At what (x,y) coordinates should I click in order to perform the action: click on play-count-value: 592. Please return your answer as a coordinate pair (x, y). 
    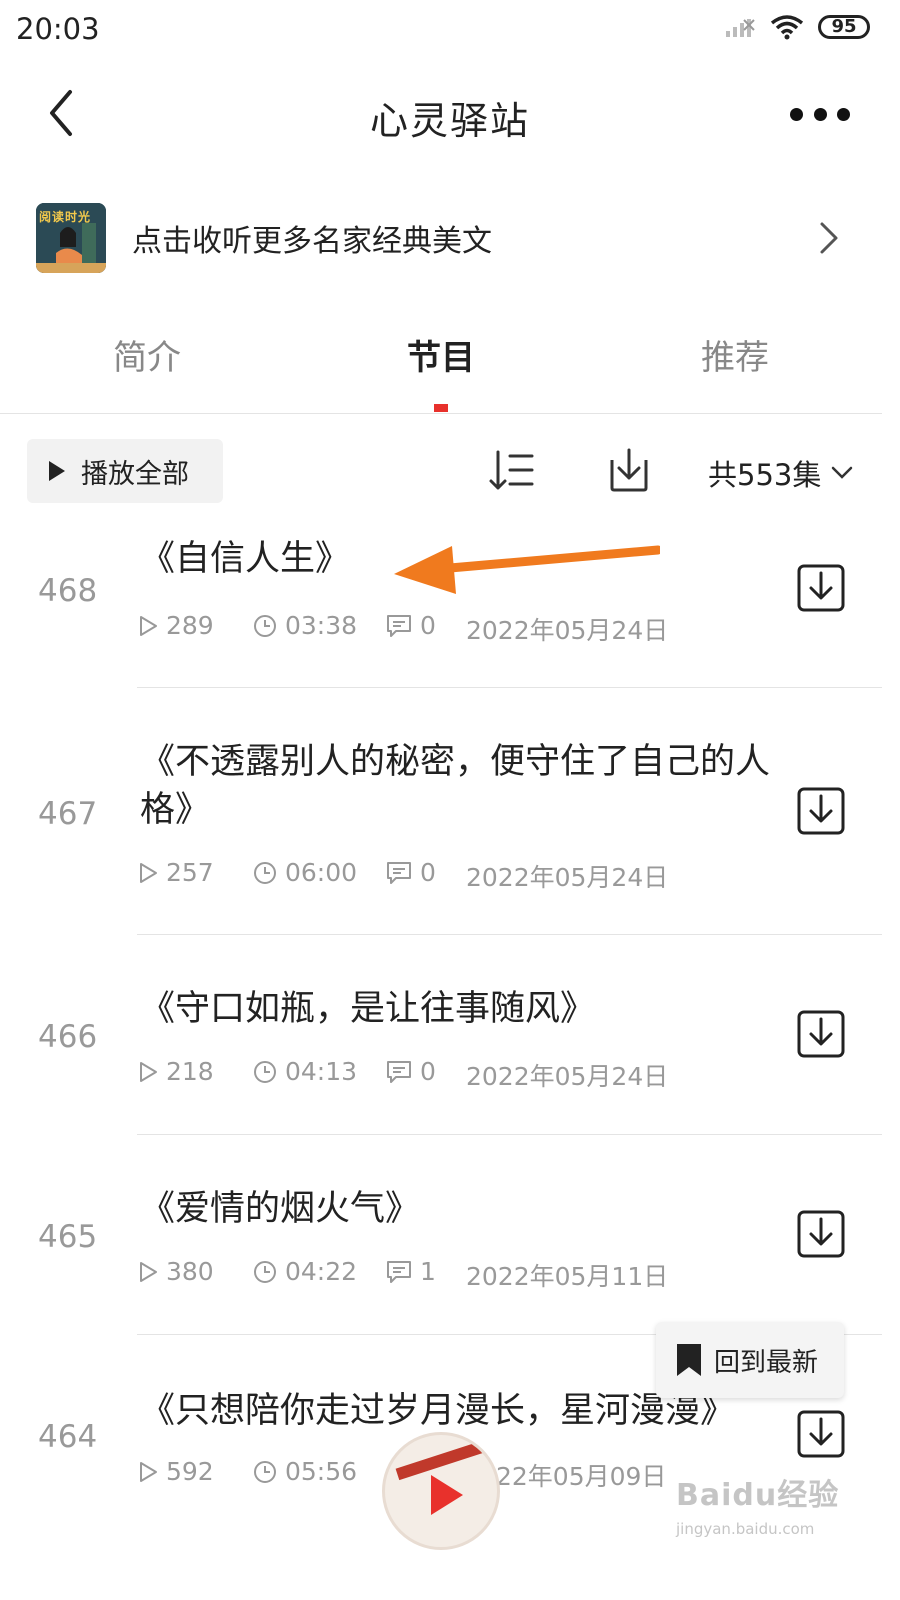
    Looking at the image, I should click on (190, 1471).